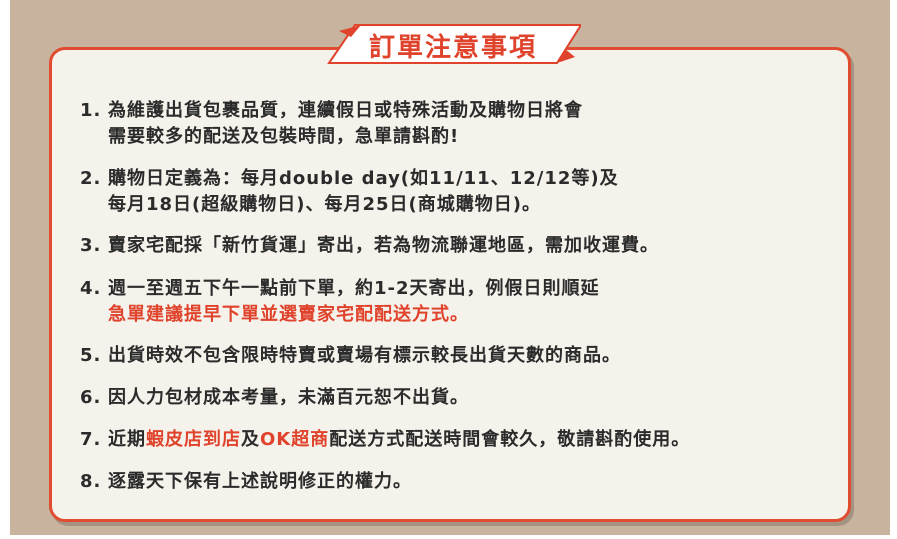  I want to click on list-item-6: 6. 因人力包材成本考量，未滿百元恕不出貨。, so click(274, 398).